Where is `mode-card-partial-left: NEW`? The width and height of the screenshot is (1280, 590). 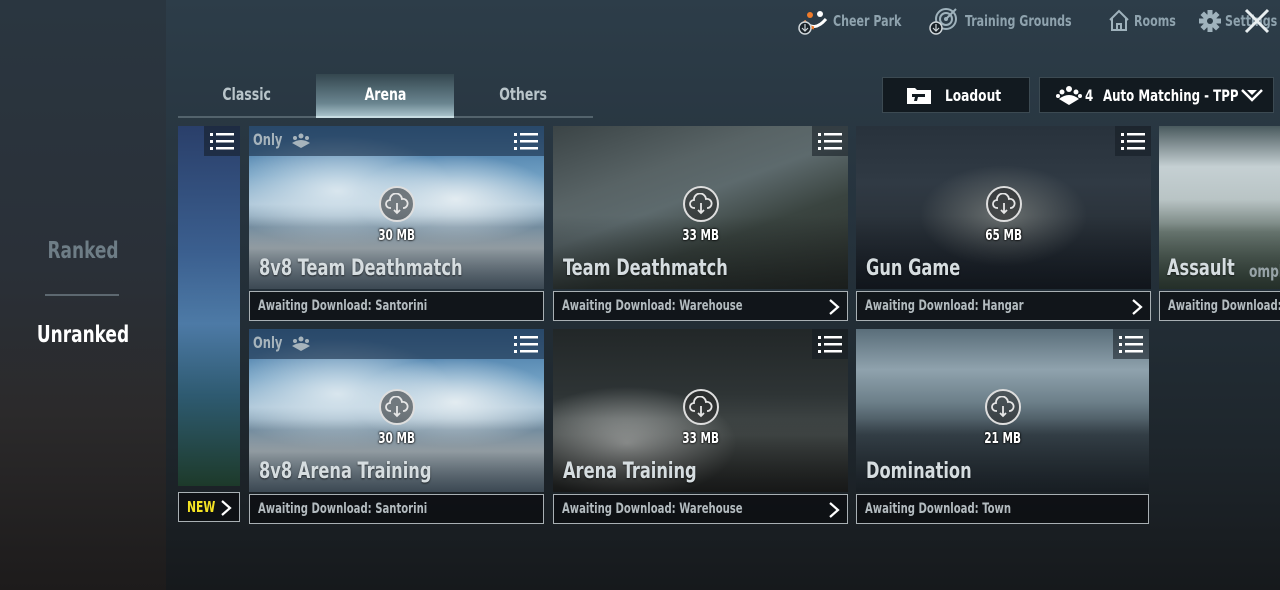
mode-card-partial-left: NEW is located at coordinates (209, 324).